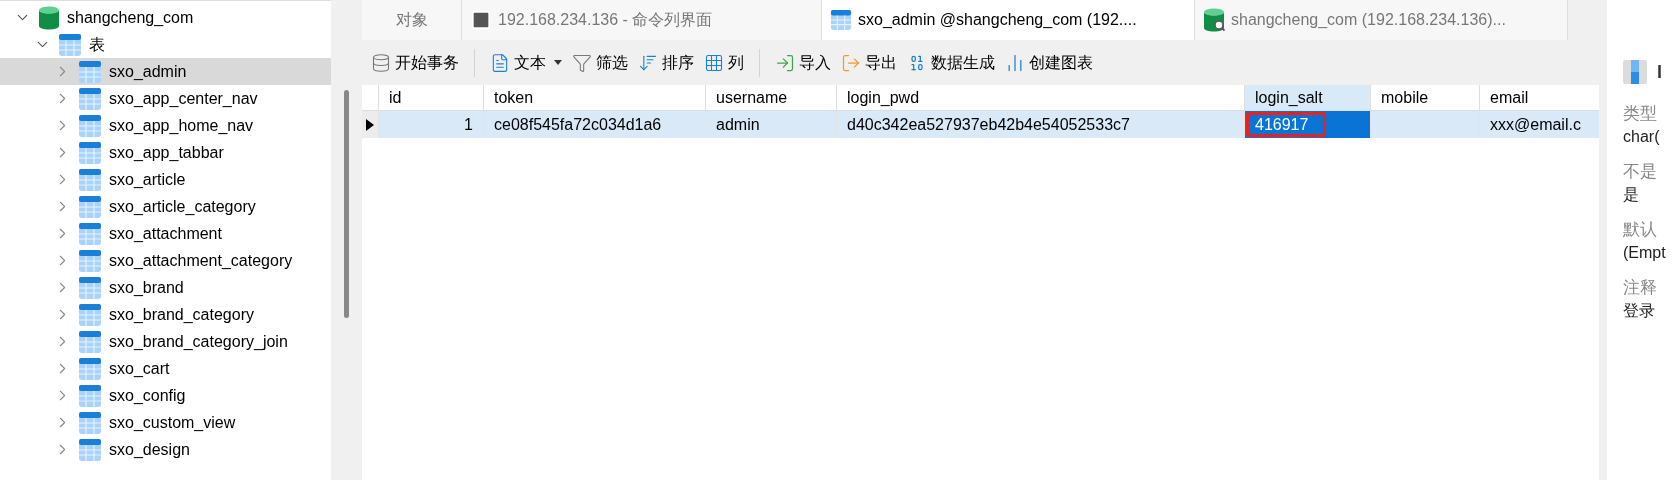  I want to click on tab: 192.168.234.136 - 命令列界面, so click(642, 20).